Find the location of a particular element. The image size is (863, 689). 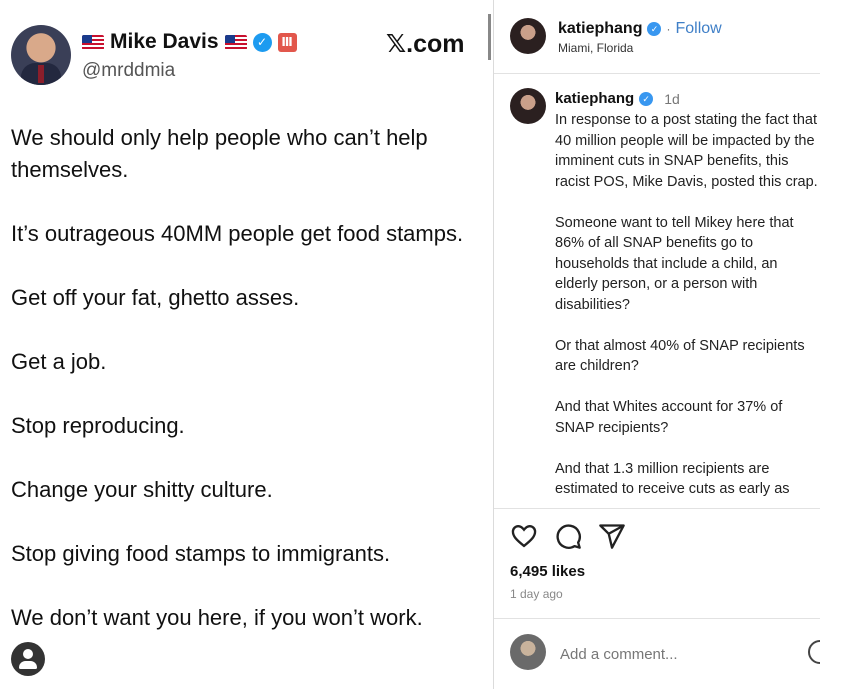

caption-header: katiephang ✓ 1d is located at coordinates (617, 98).